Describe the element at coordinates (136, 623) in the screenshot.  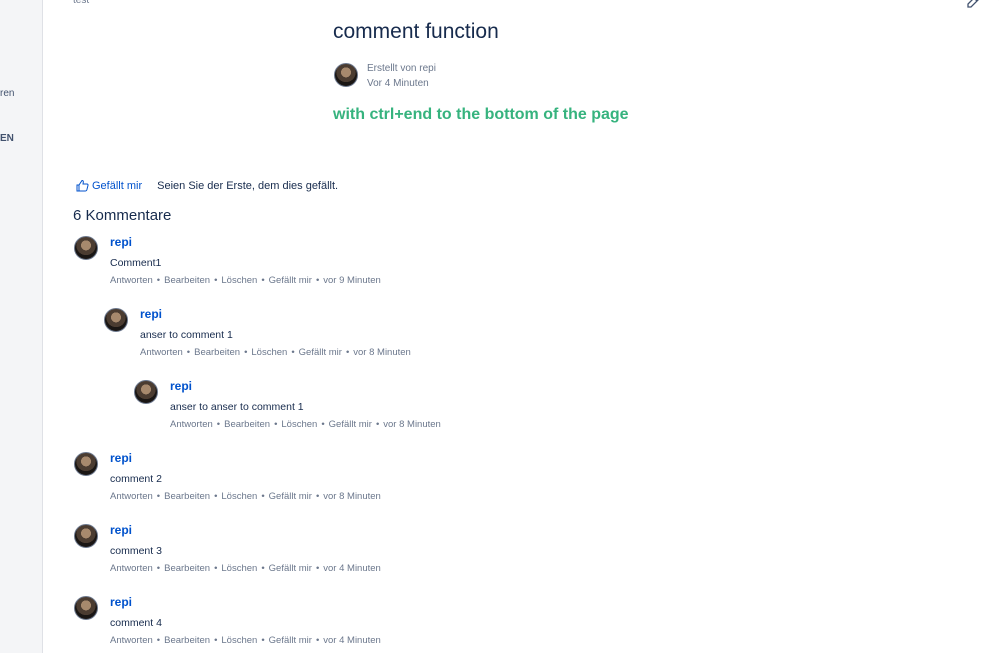
I see `comment-body: comment 4` at that location.